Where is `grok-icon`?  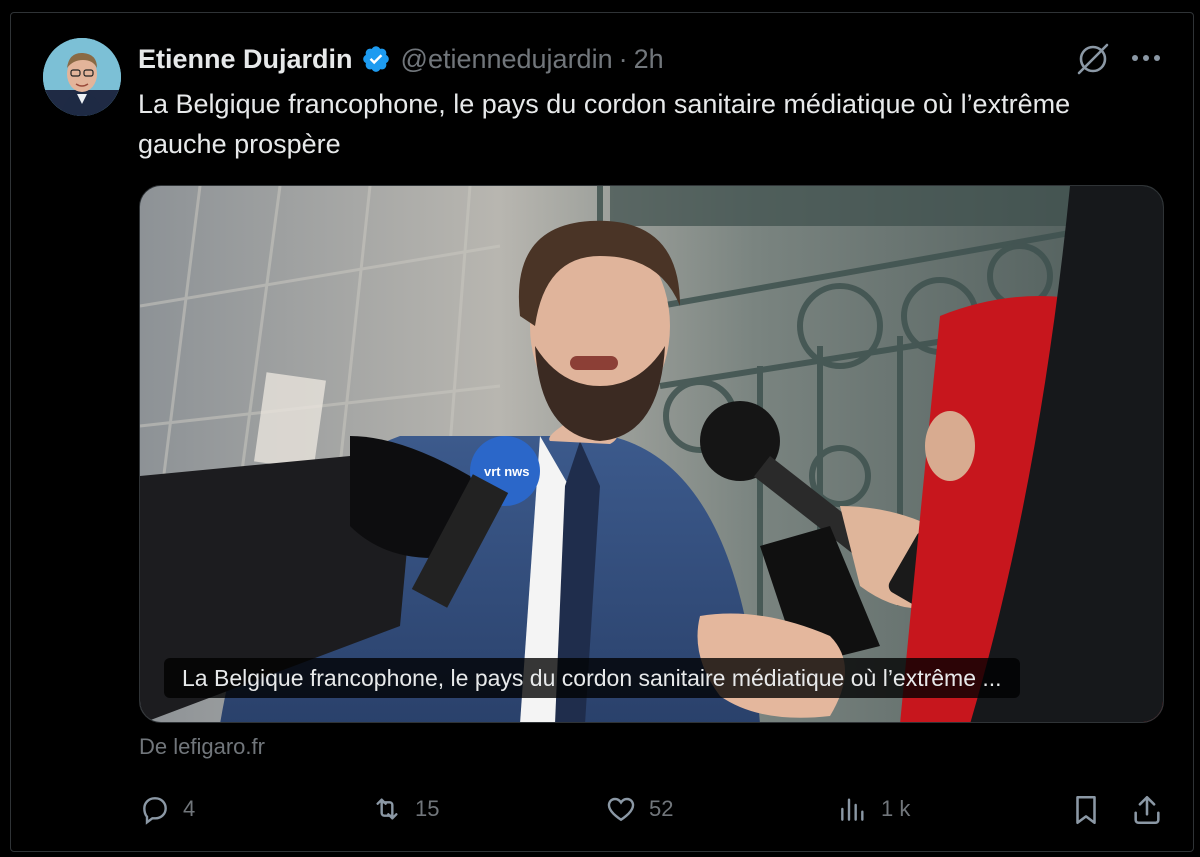 grok-icon is located at coordinates (1093, 59).